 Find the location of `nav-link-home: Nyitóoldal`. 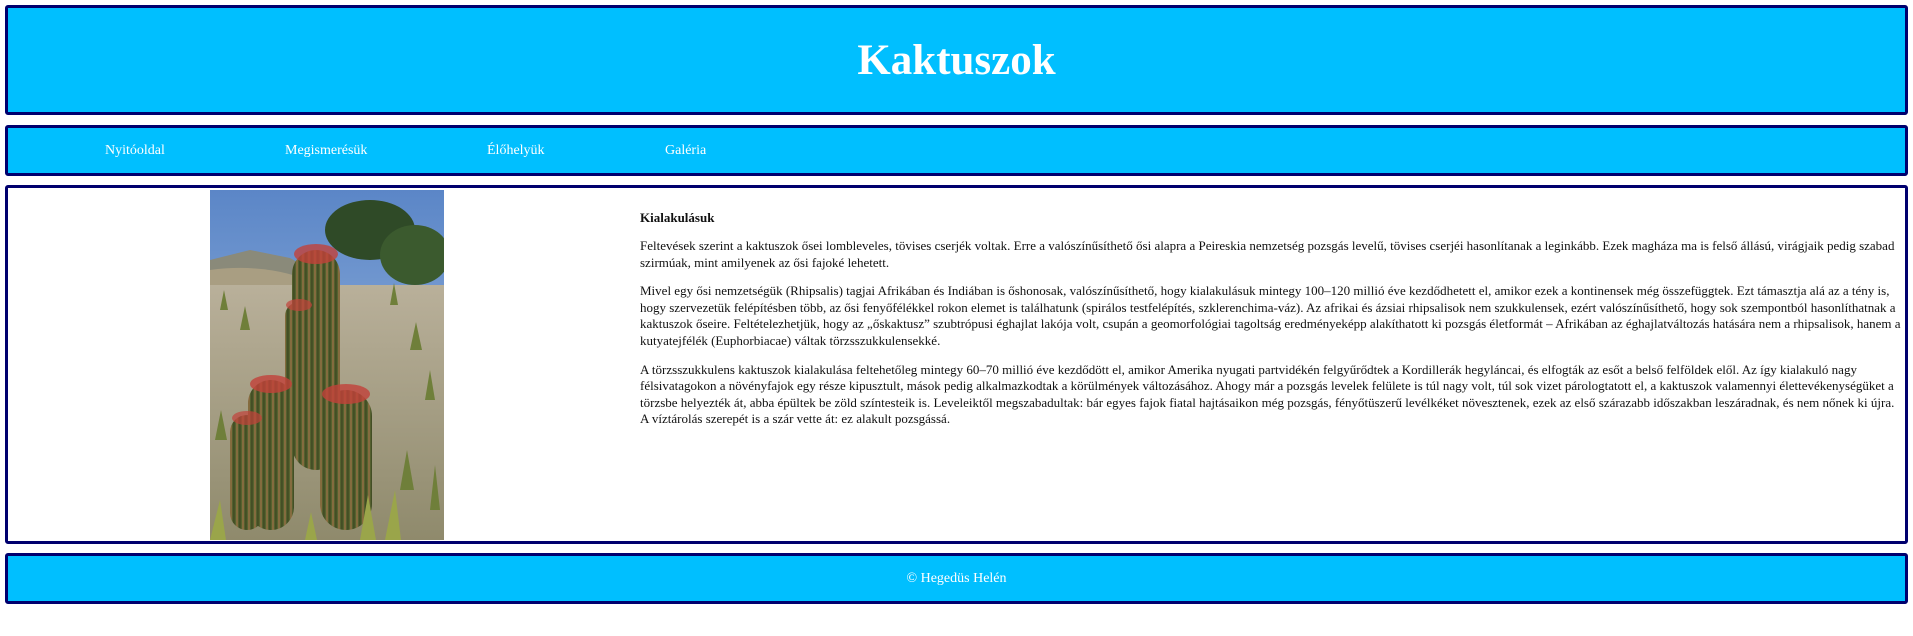

nav-link-home: Nyitóoldal is located at coordinates (135, 151).